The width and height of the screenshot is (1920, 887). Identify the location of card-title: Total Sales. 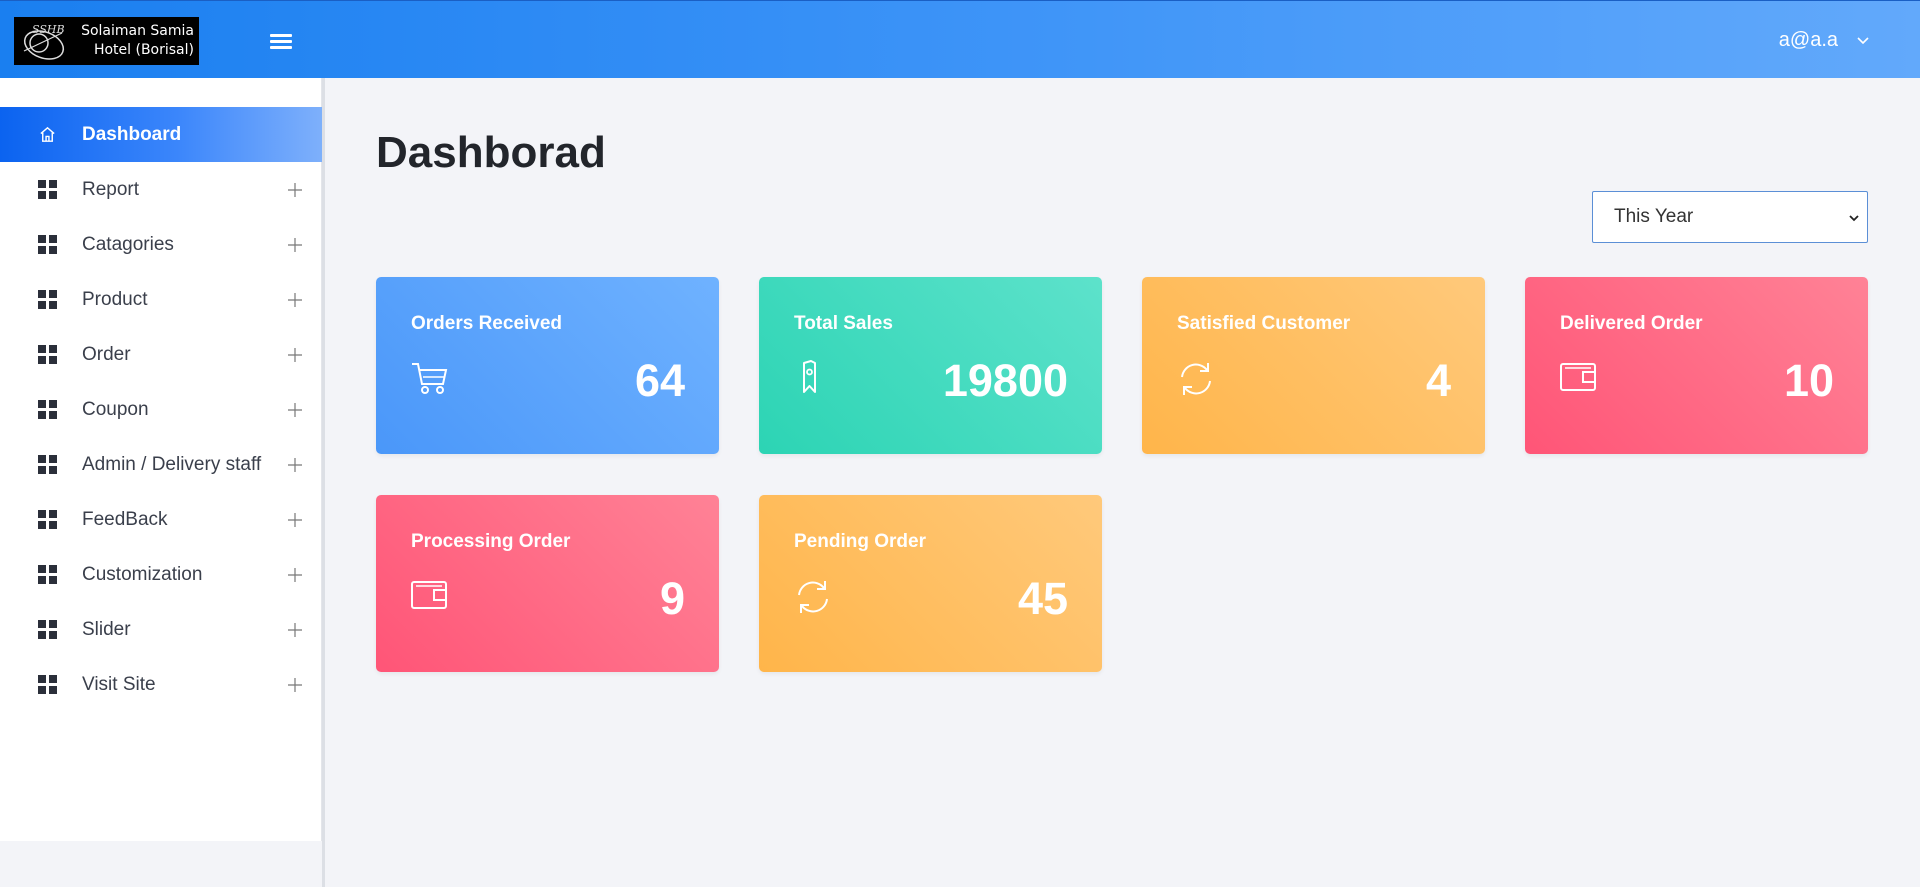
(843, 323).